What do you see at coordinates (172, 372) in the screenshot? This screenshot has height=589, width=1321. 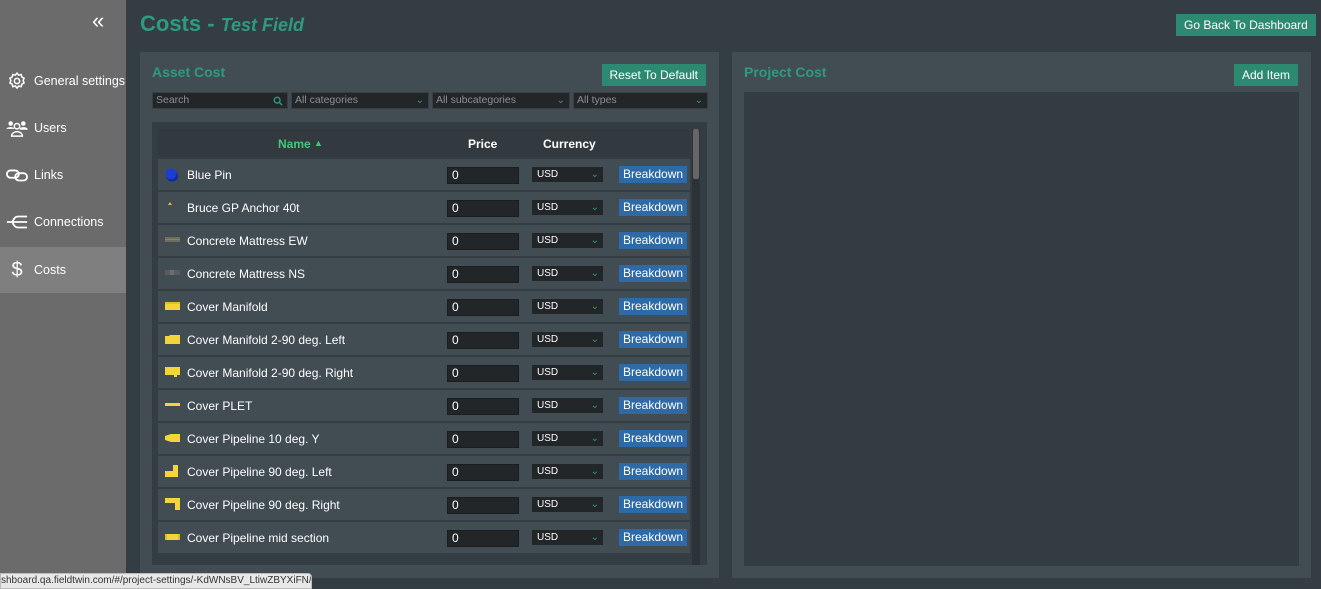 I see `cover-manifold-right-icon` at bounding box center [172, 372].